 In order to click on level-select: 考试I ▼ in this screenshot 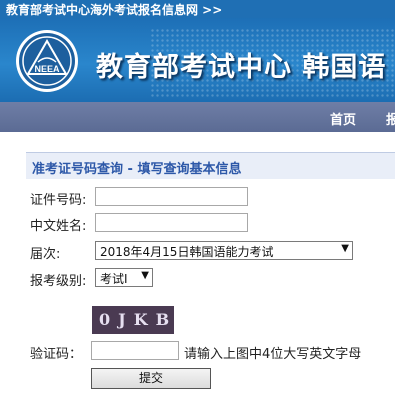, I will do `click(124, 277)`.